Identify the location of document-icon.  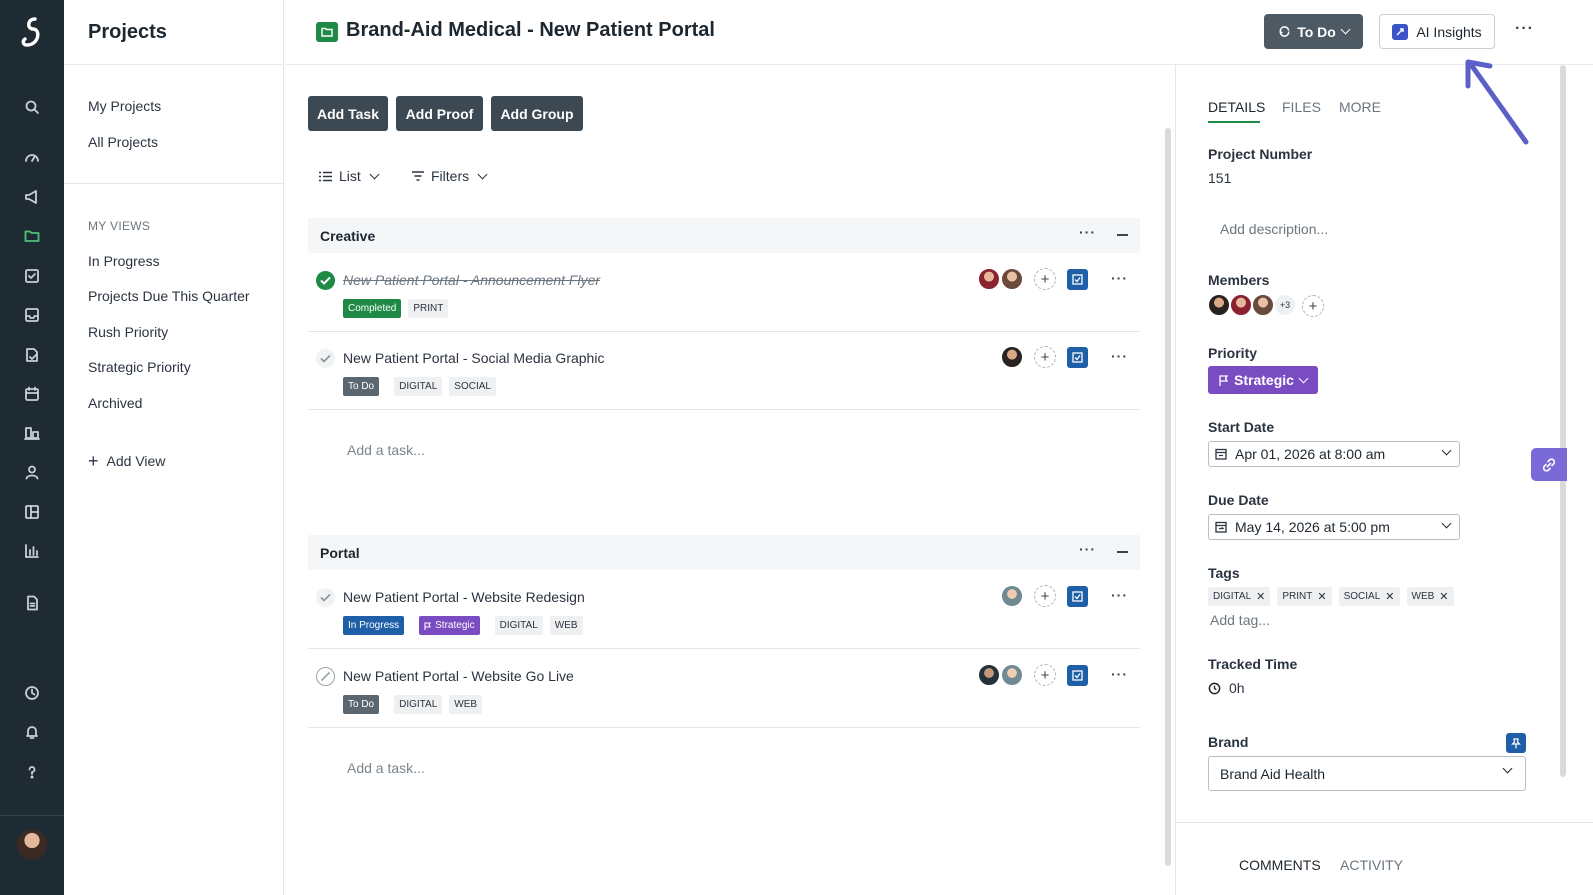
(32, 603).